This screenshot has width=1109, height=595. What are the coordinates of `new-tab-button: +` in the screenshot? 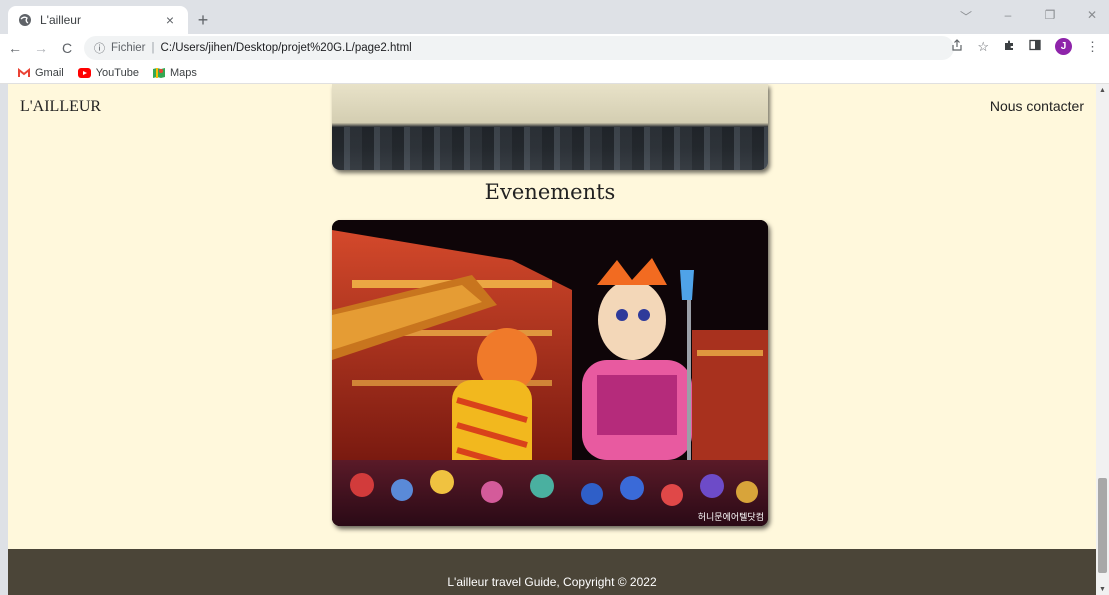 It's located at (203, 20).